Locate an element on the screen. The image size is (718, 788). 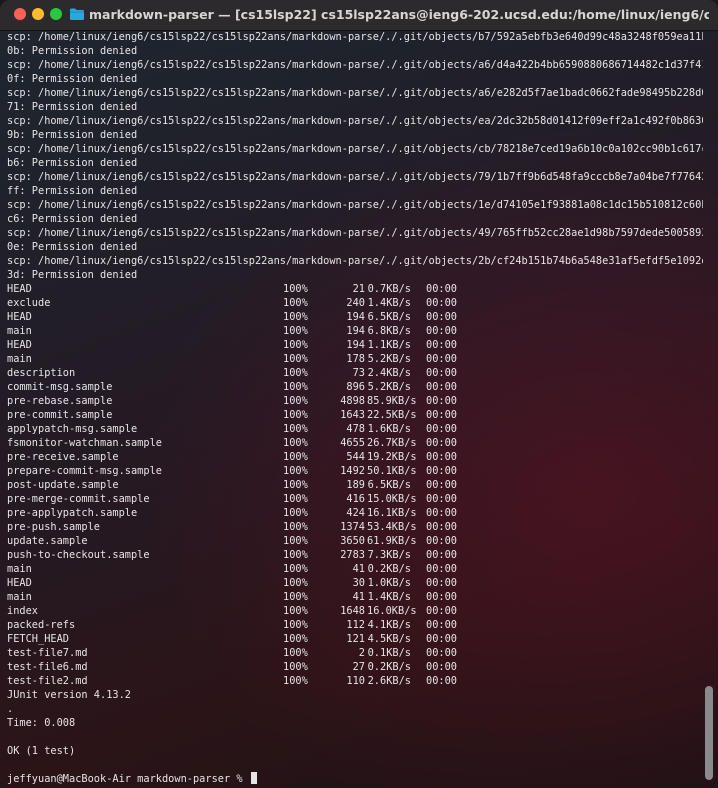
transfer-rate: 1.6KB/s is located at coordinates (389, 429).